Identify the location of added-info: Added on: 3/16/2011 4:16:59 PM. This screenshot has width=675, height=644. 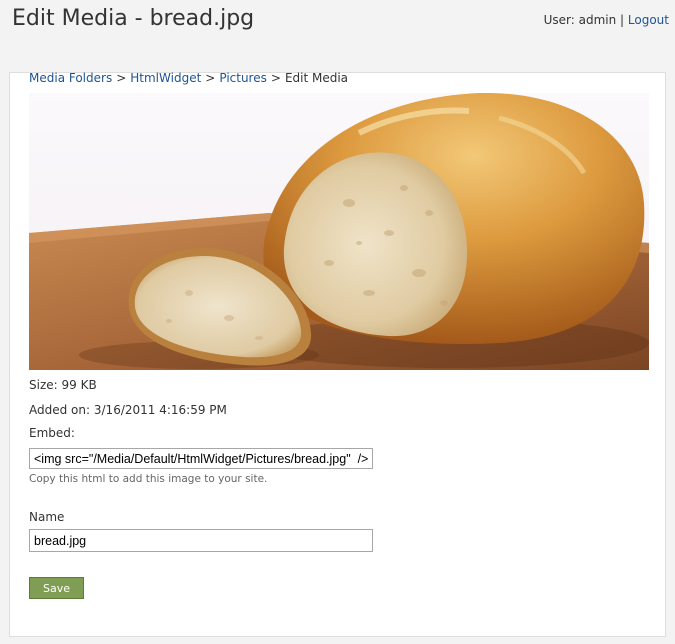
(128, 410).